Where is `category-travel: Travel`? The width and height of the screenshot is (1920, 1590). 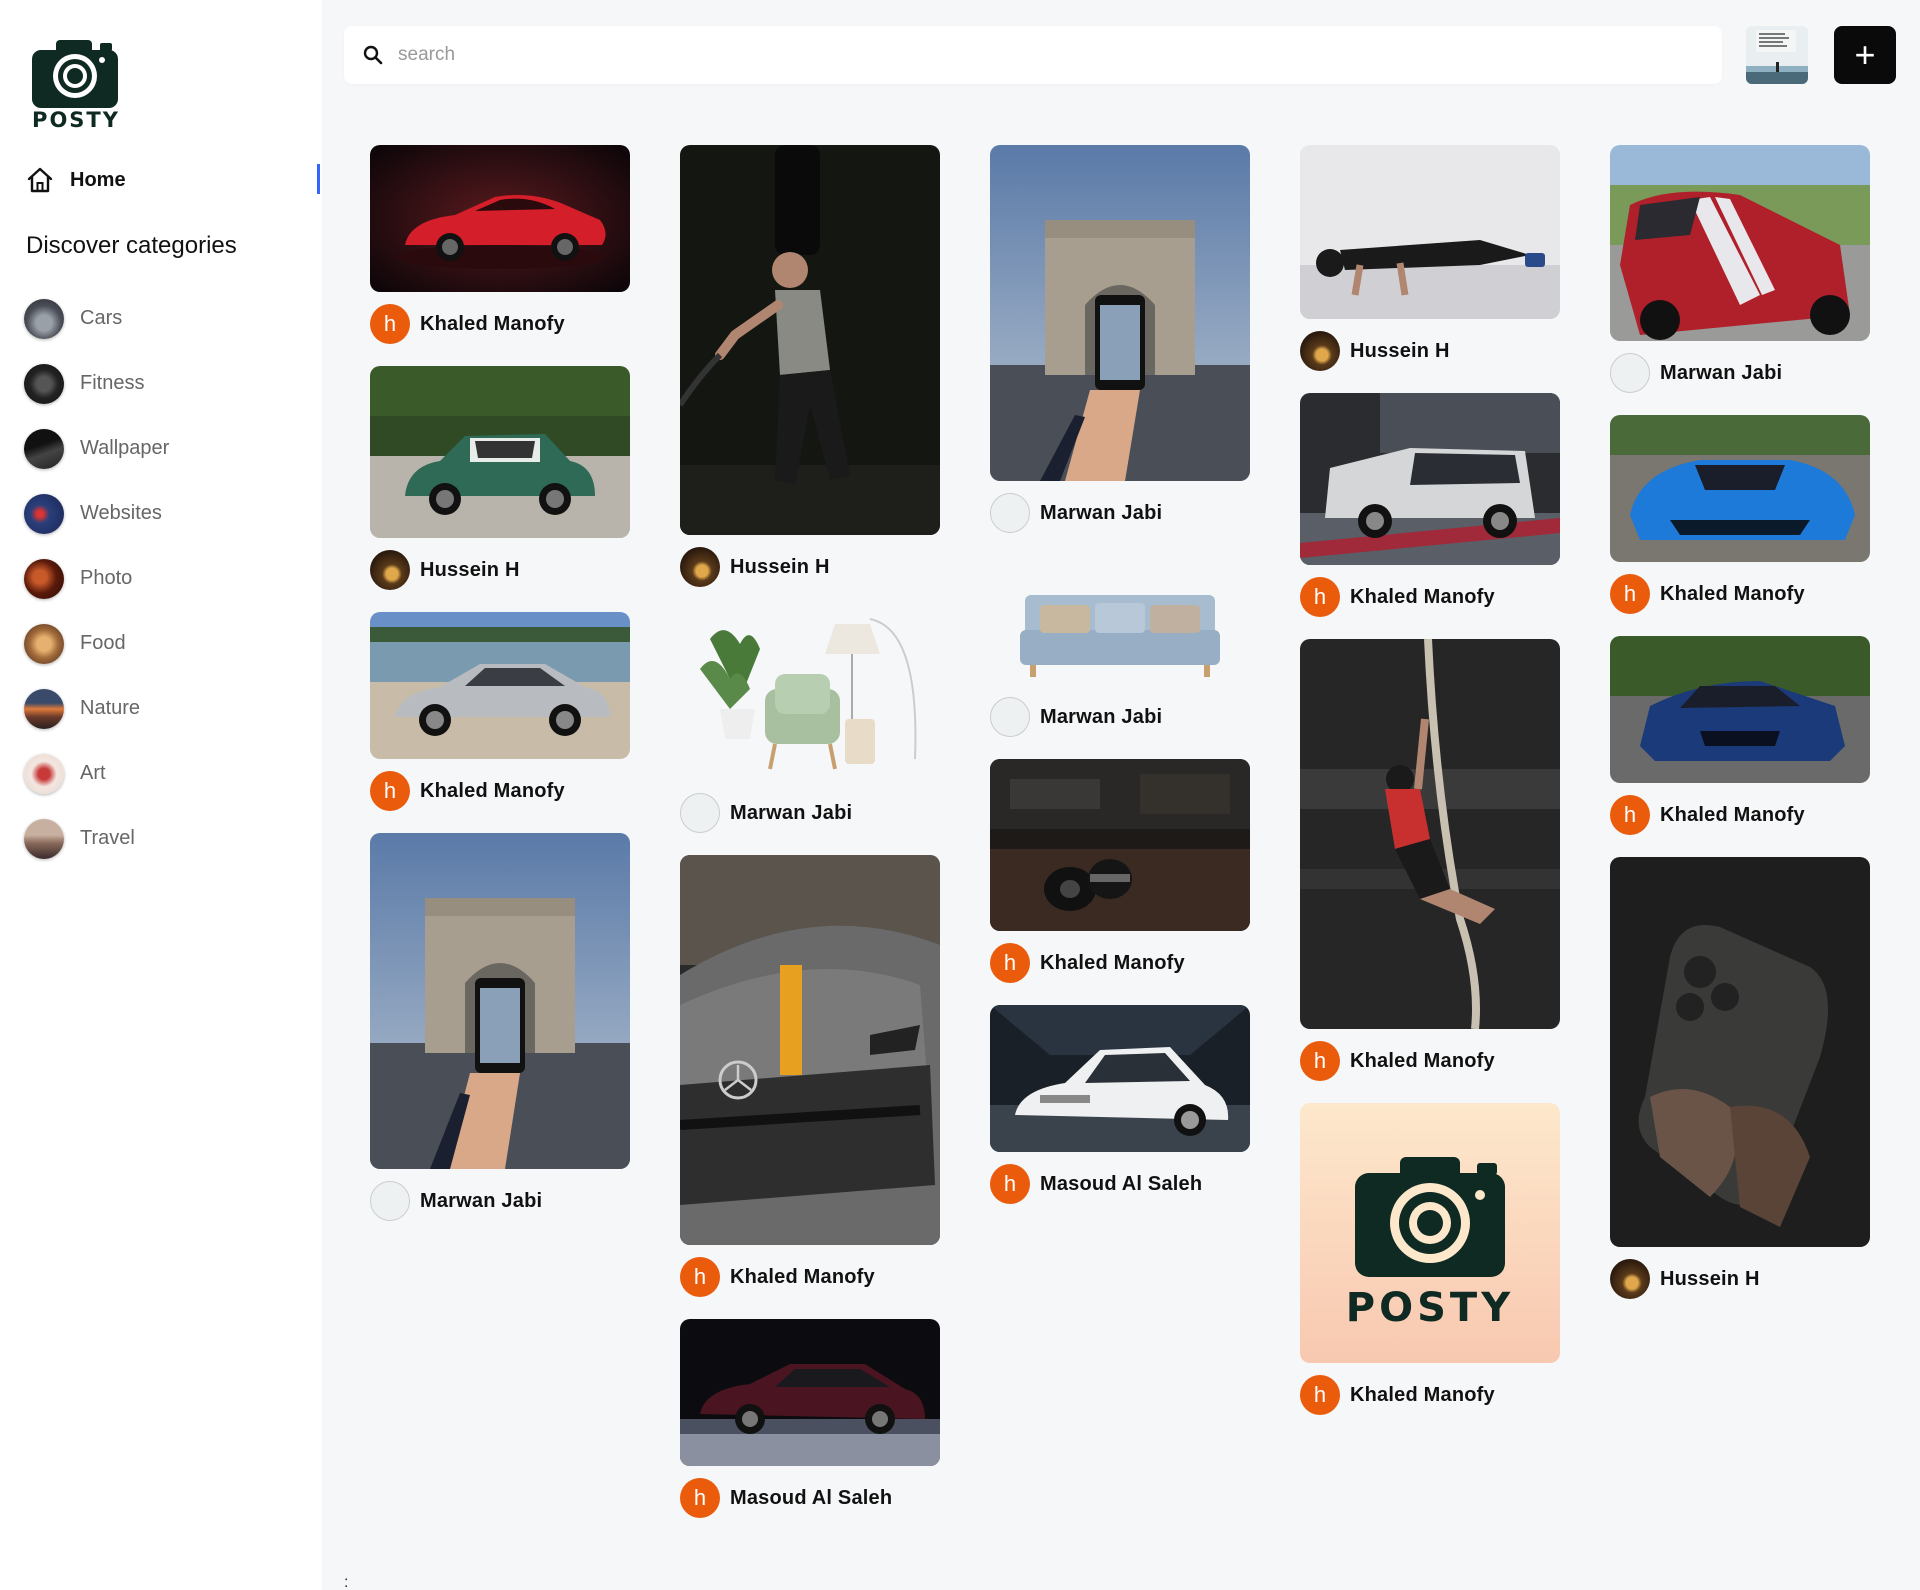
category-travel: Travel is located at coordinates (169, 838).